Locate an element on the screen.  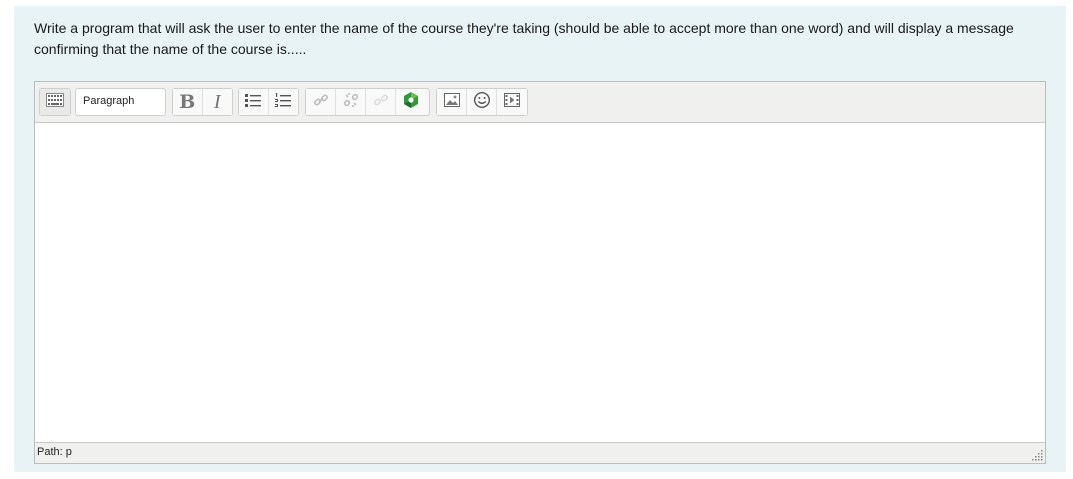
italic-button: I is located at coordinates (217, 102).